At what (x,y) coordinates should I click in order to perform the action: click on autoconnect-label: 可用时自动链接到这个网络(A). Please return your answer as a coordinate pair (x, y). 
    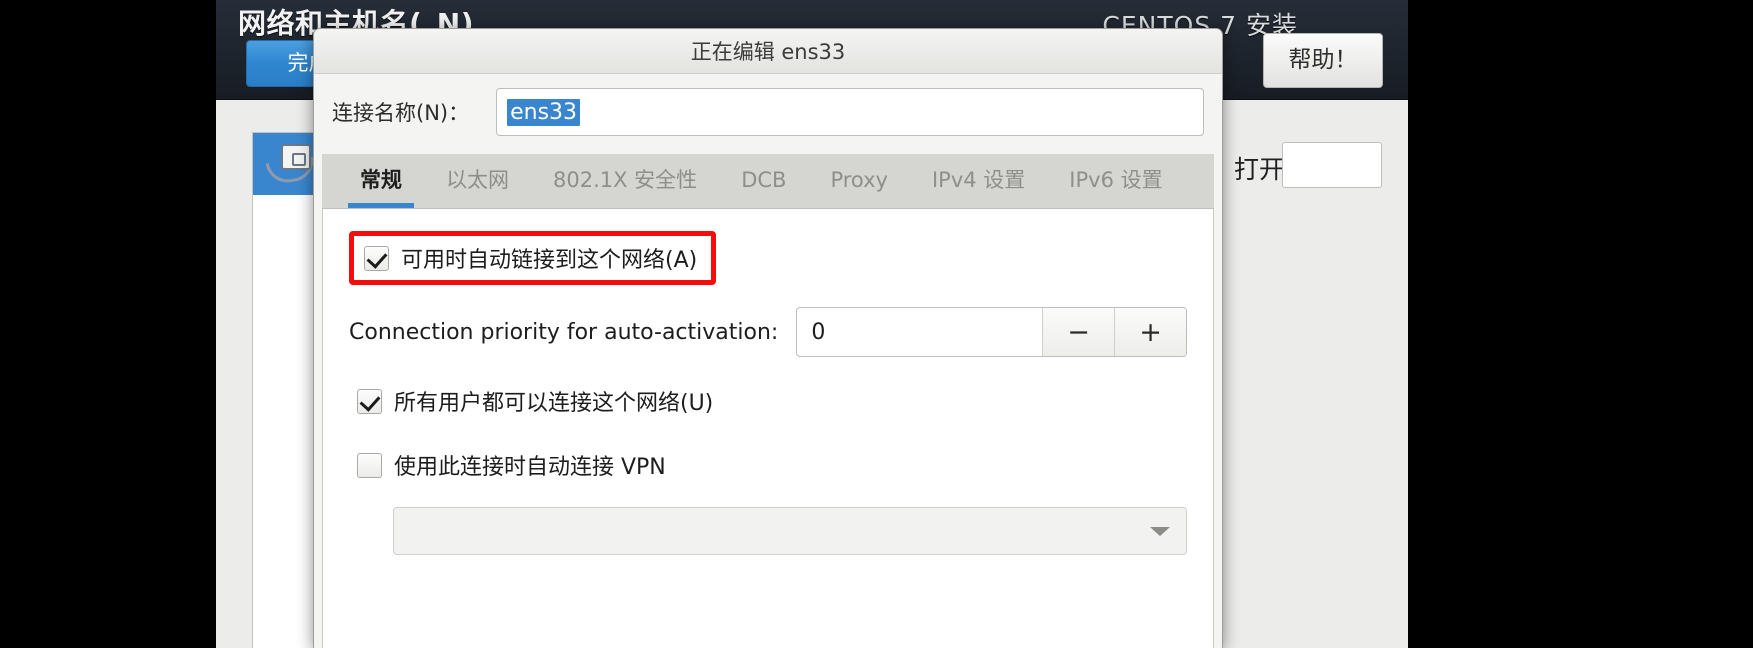
    Looking at the image, I should click on (549, 260).